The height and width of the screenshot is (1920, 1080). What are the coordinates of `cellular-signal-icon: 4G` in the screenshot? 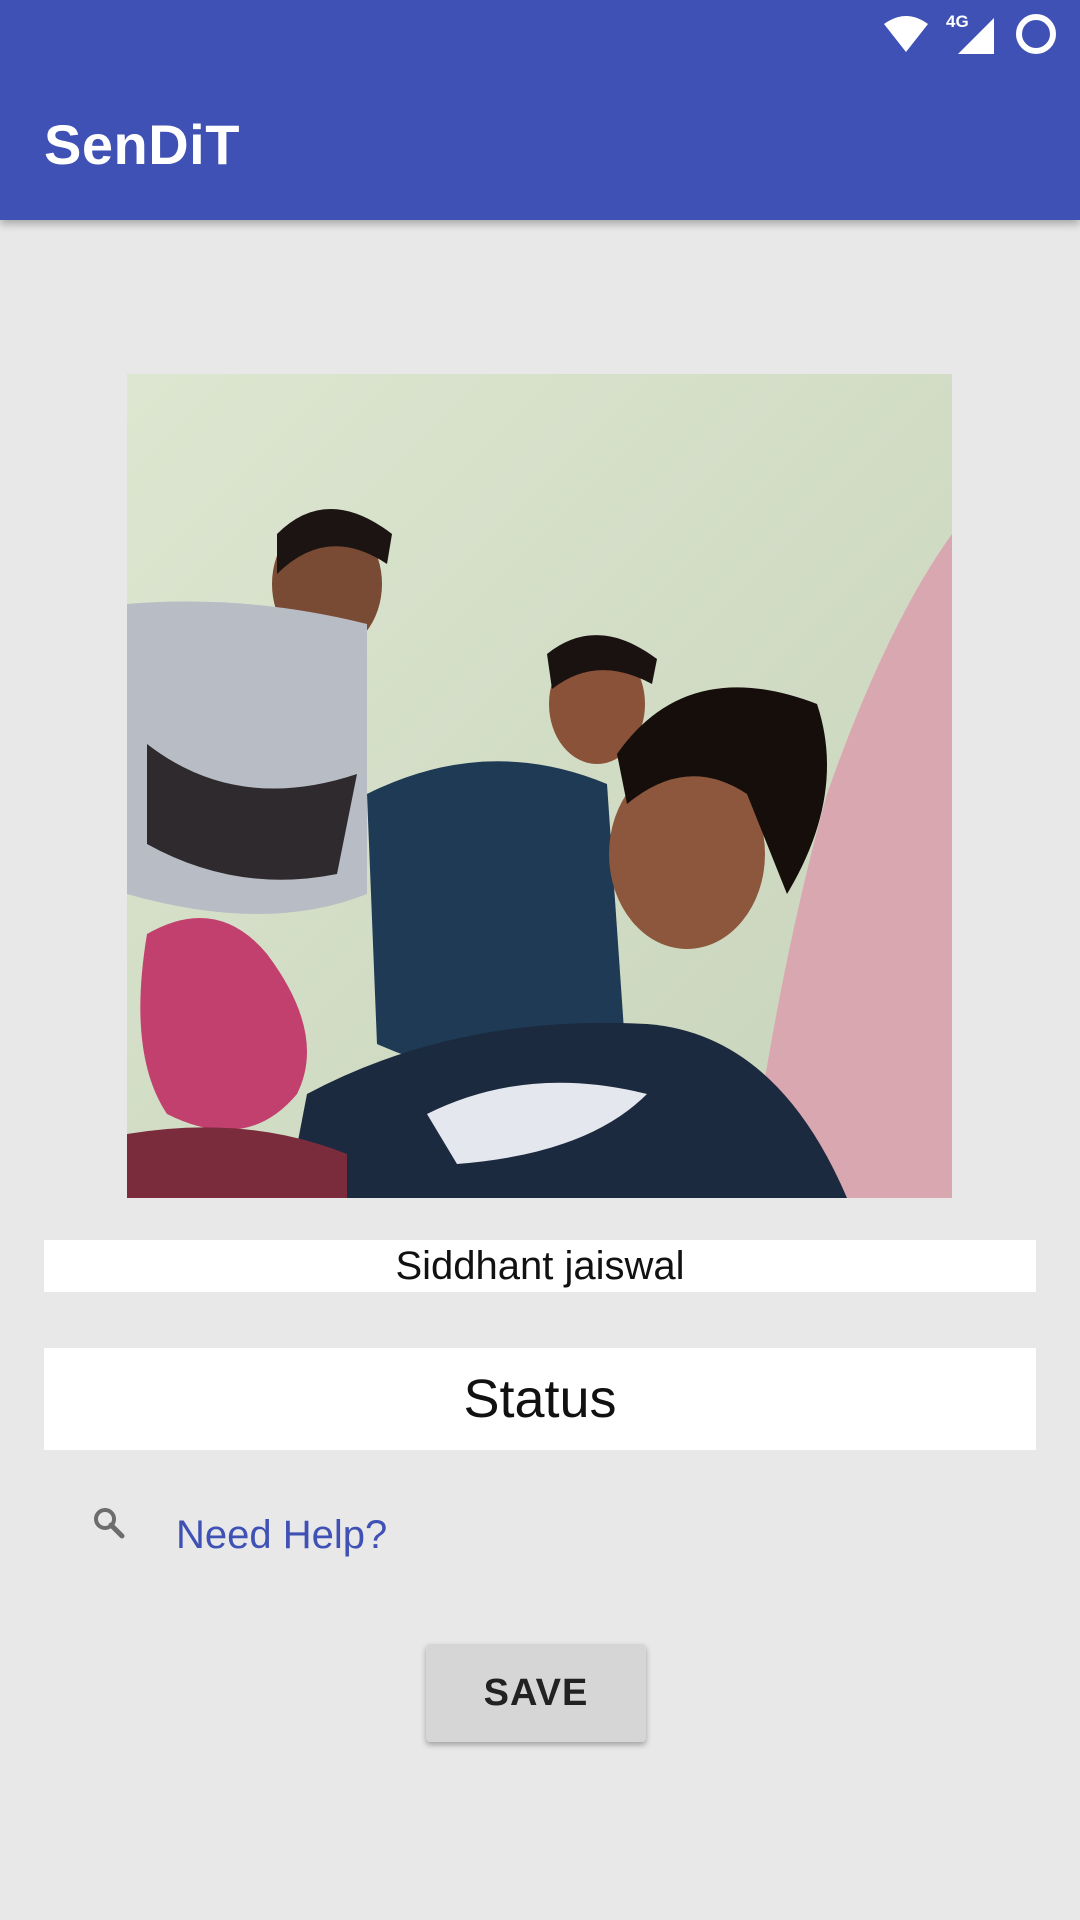 It's located at (971, 34).